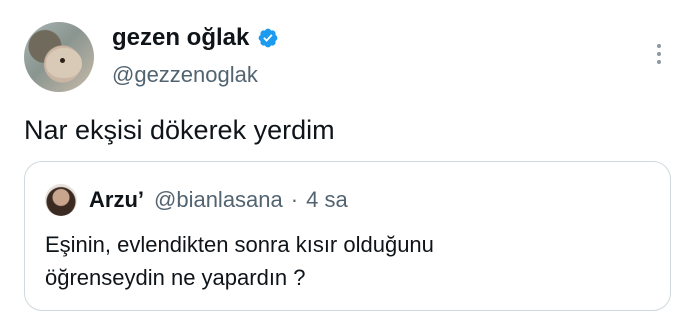  Describe the element at coordinates (239, 244) in the screenshot. I see `quoted-text-line-1: Eşinin, evlendikten sonra kısır olduğunu` at that location.